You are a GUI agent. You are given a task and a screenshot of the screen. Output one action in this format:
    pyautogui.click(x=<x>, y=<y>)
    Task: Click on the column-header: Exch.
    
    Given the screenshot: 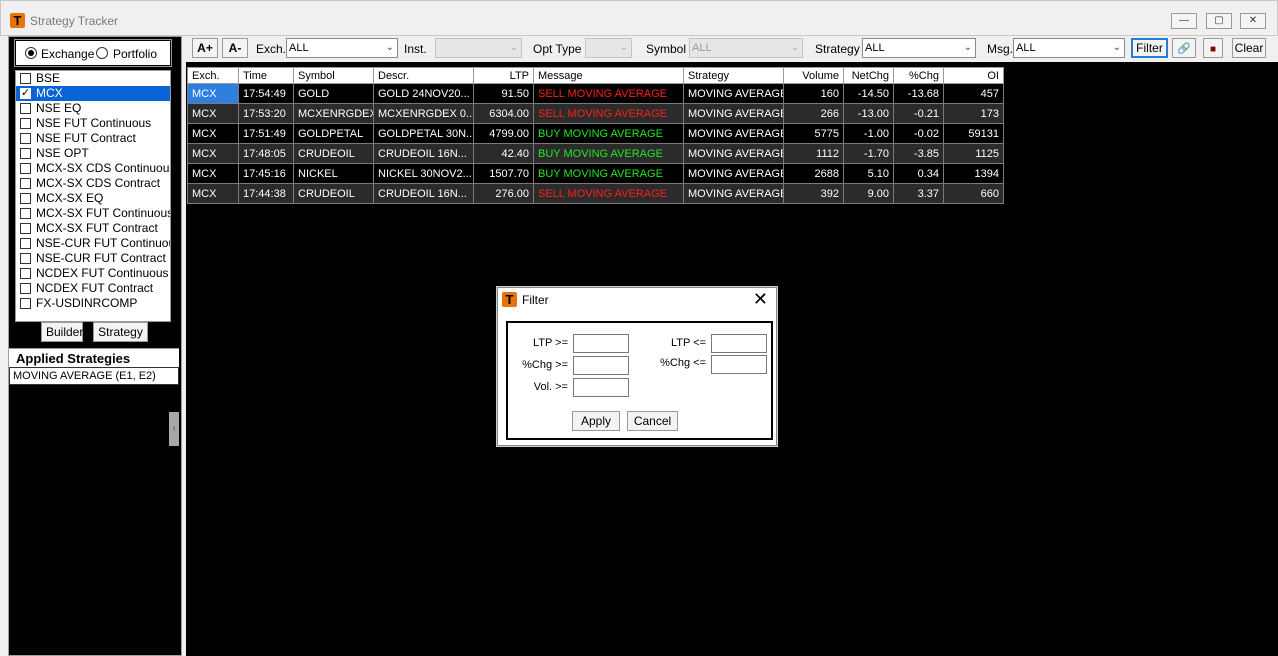 What is the action you would take?
    pyautogui.click(x=213, y=75)
    